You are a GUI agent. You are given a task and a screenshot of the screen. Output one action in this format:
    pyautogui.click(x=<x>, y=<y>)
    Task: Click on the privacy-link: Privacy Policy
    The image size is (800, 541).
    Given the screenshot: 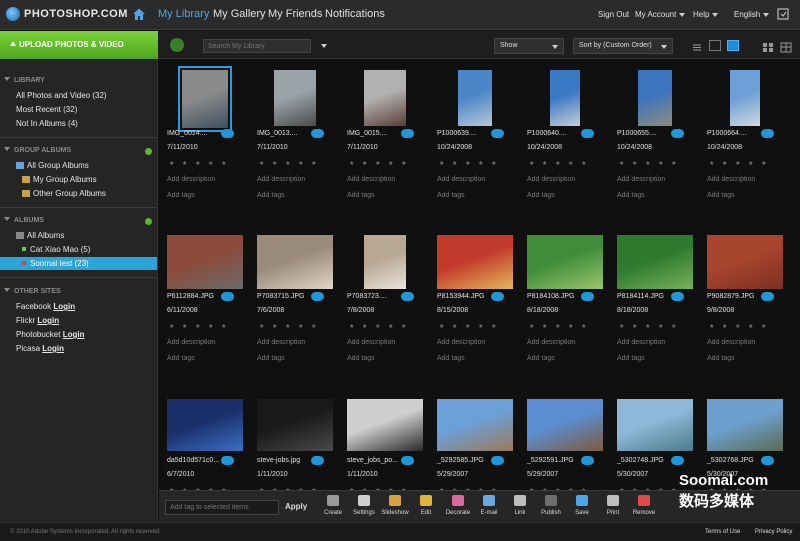 What is the action you would take?
    pyautogui.click(x=773, y=532)
    